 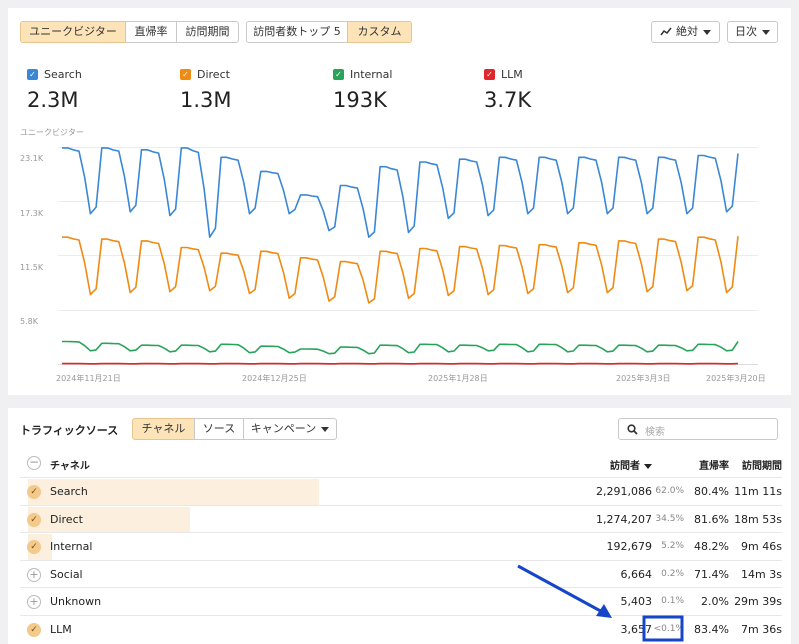 I want to click on header-duration: 訪問期間, so click(x=762, y=464).